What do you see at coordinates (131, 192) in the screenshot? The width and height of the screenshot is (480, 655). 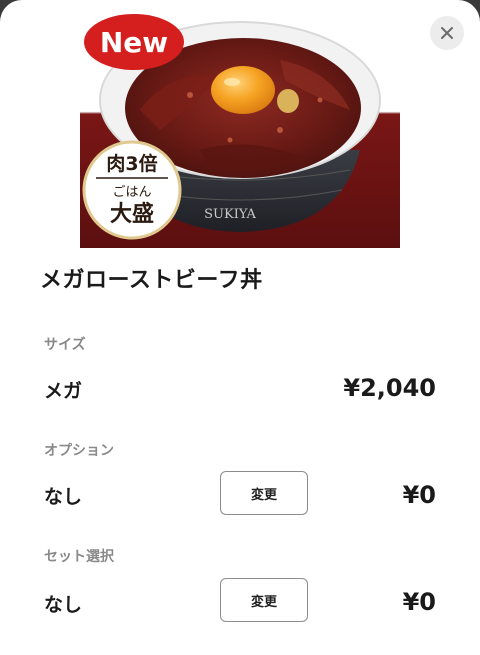 I see `badge-rice-text: ごはん` at bounding box center [131, 192].